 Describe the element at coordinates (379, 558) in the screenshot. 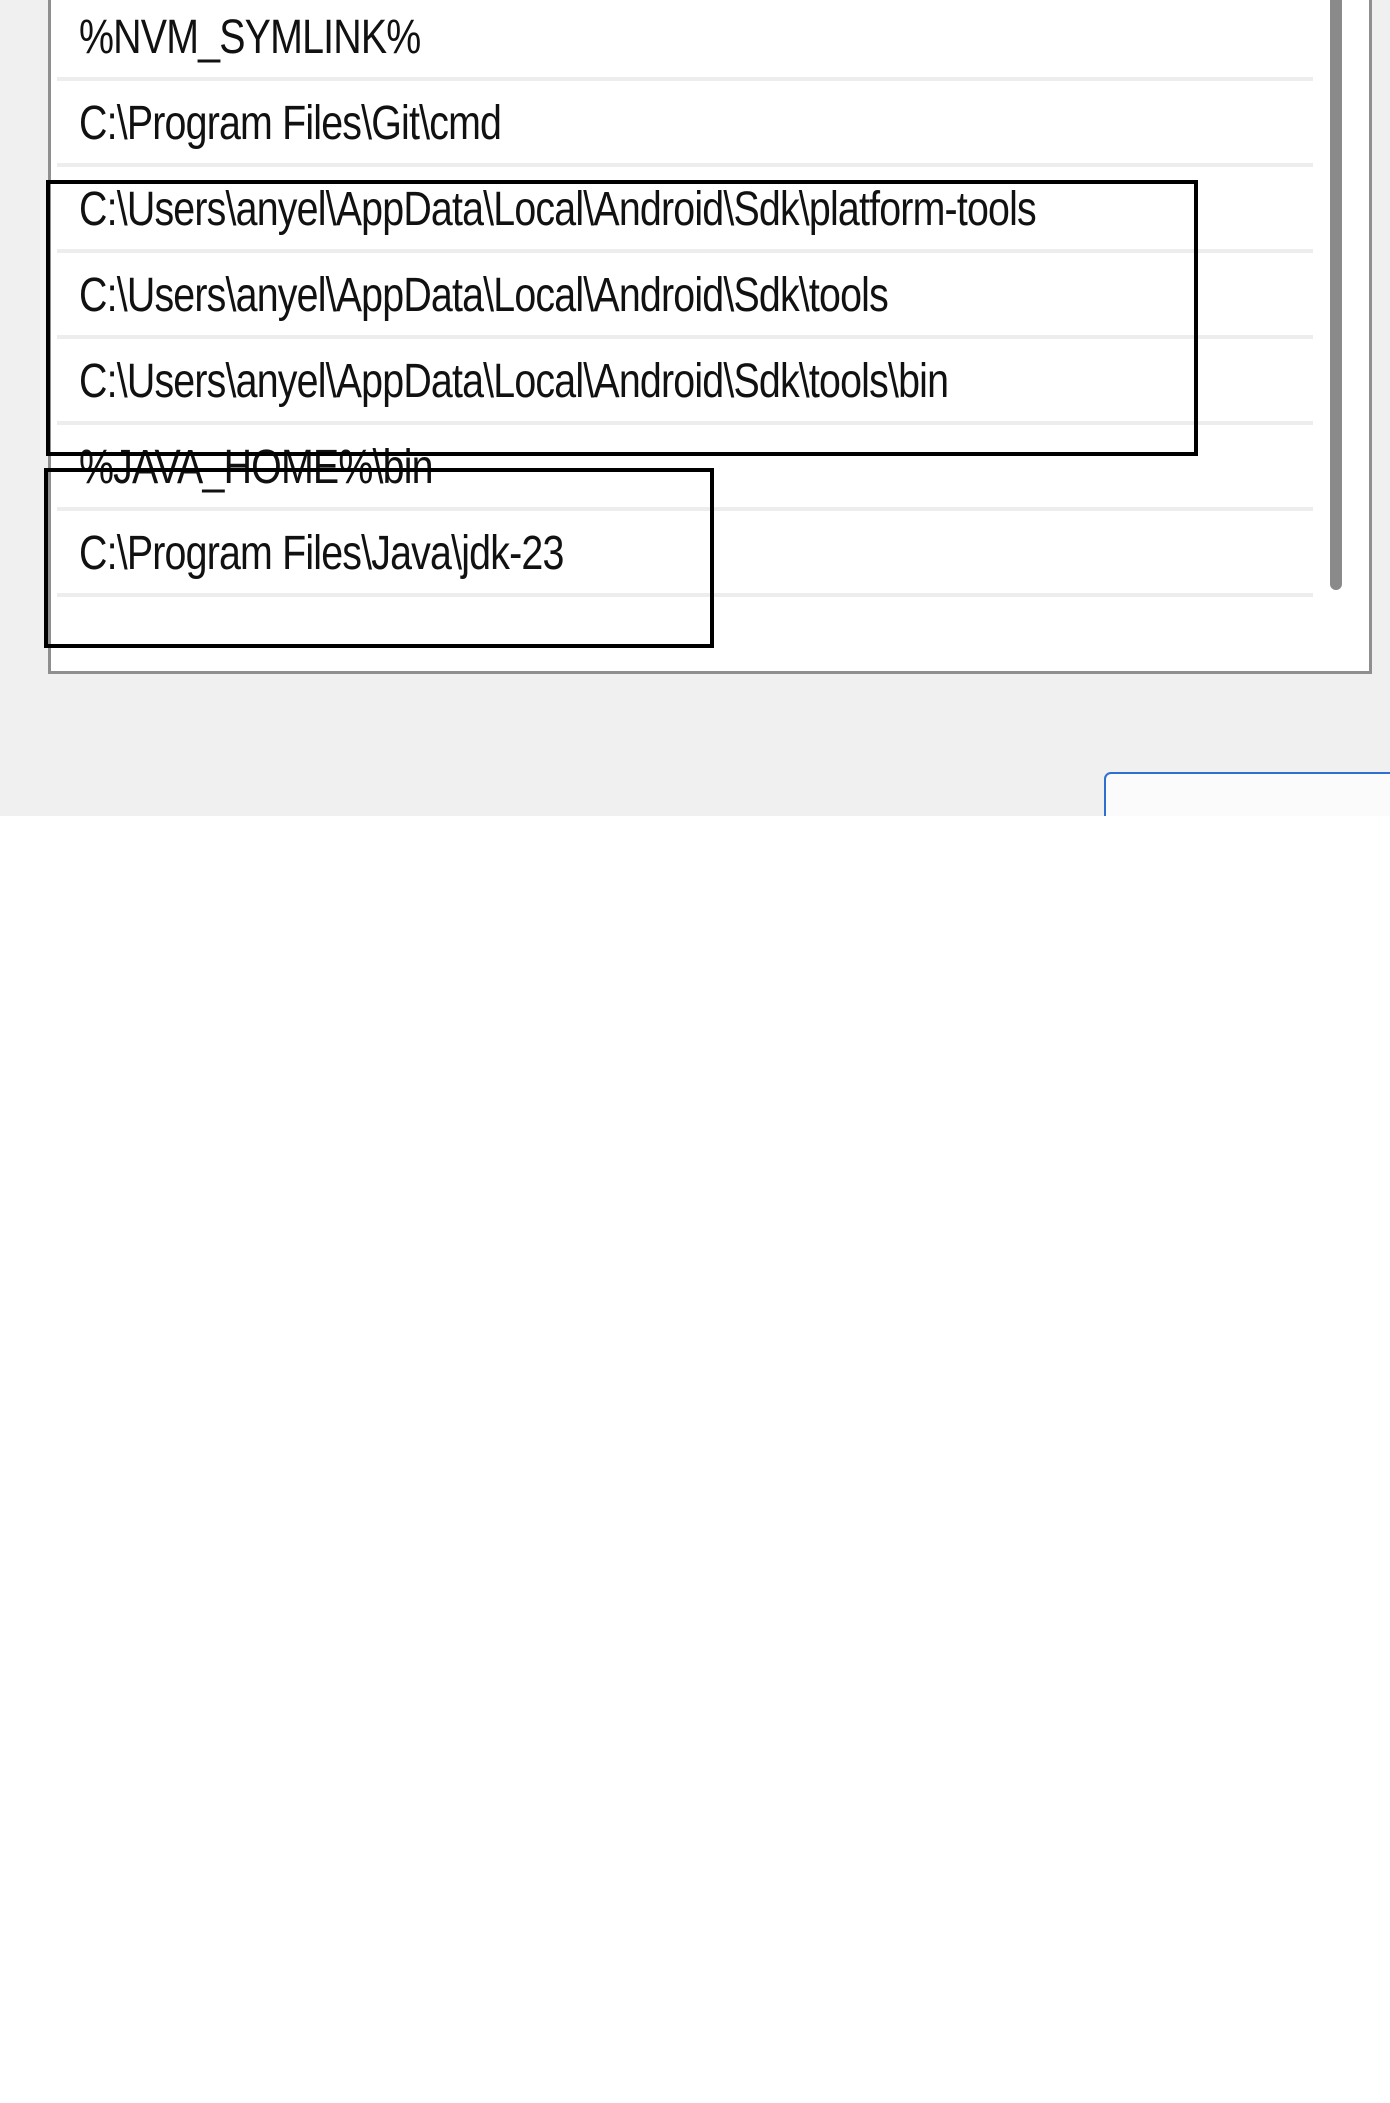

I see `java-highlight-box` at that location.